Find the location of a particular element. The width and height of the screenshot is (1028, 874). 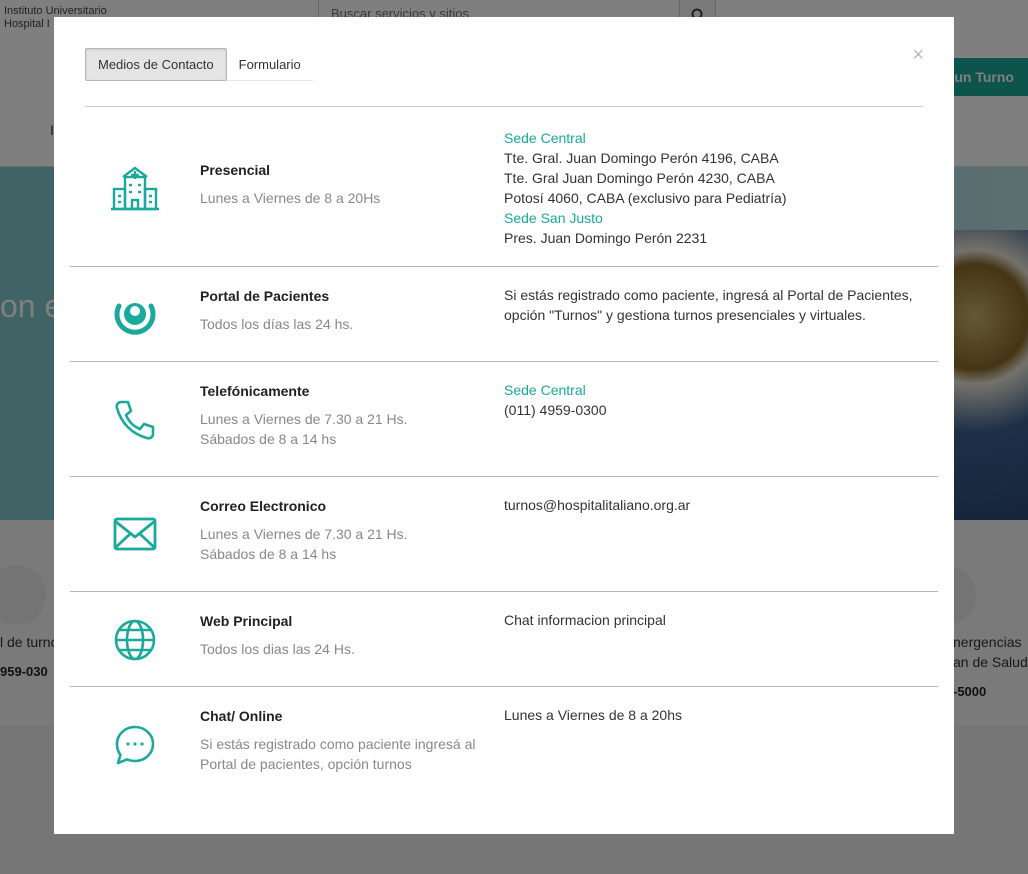

contact-hours: Todos los días las 24 hs. is located at coordinates (277, 324).